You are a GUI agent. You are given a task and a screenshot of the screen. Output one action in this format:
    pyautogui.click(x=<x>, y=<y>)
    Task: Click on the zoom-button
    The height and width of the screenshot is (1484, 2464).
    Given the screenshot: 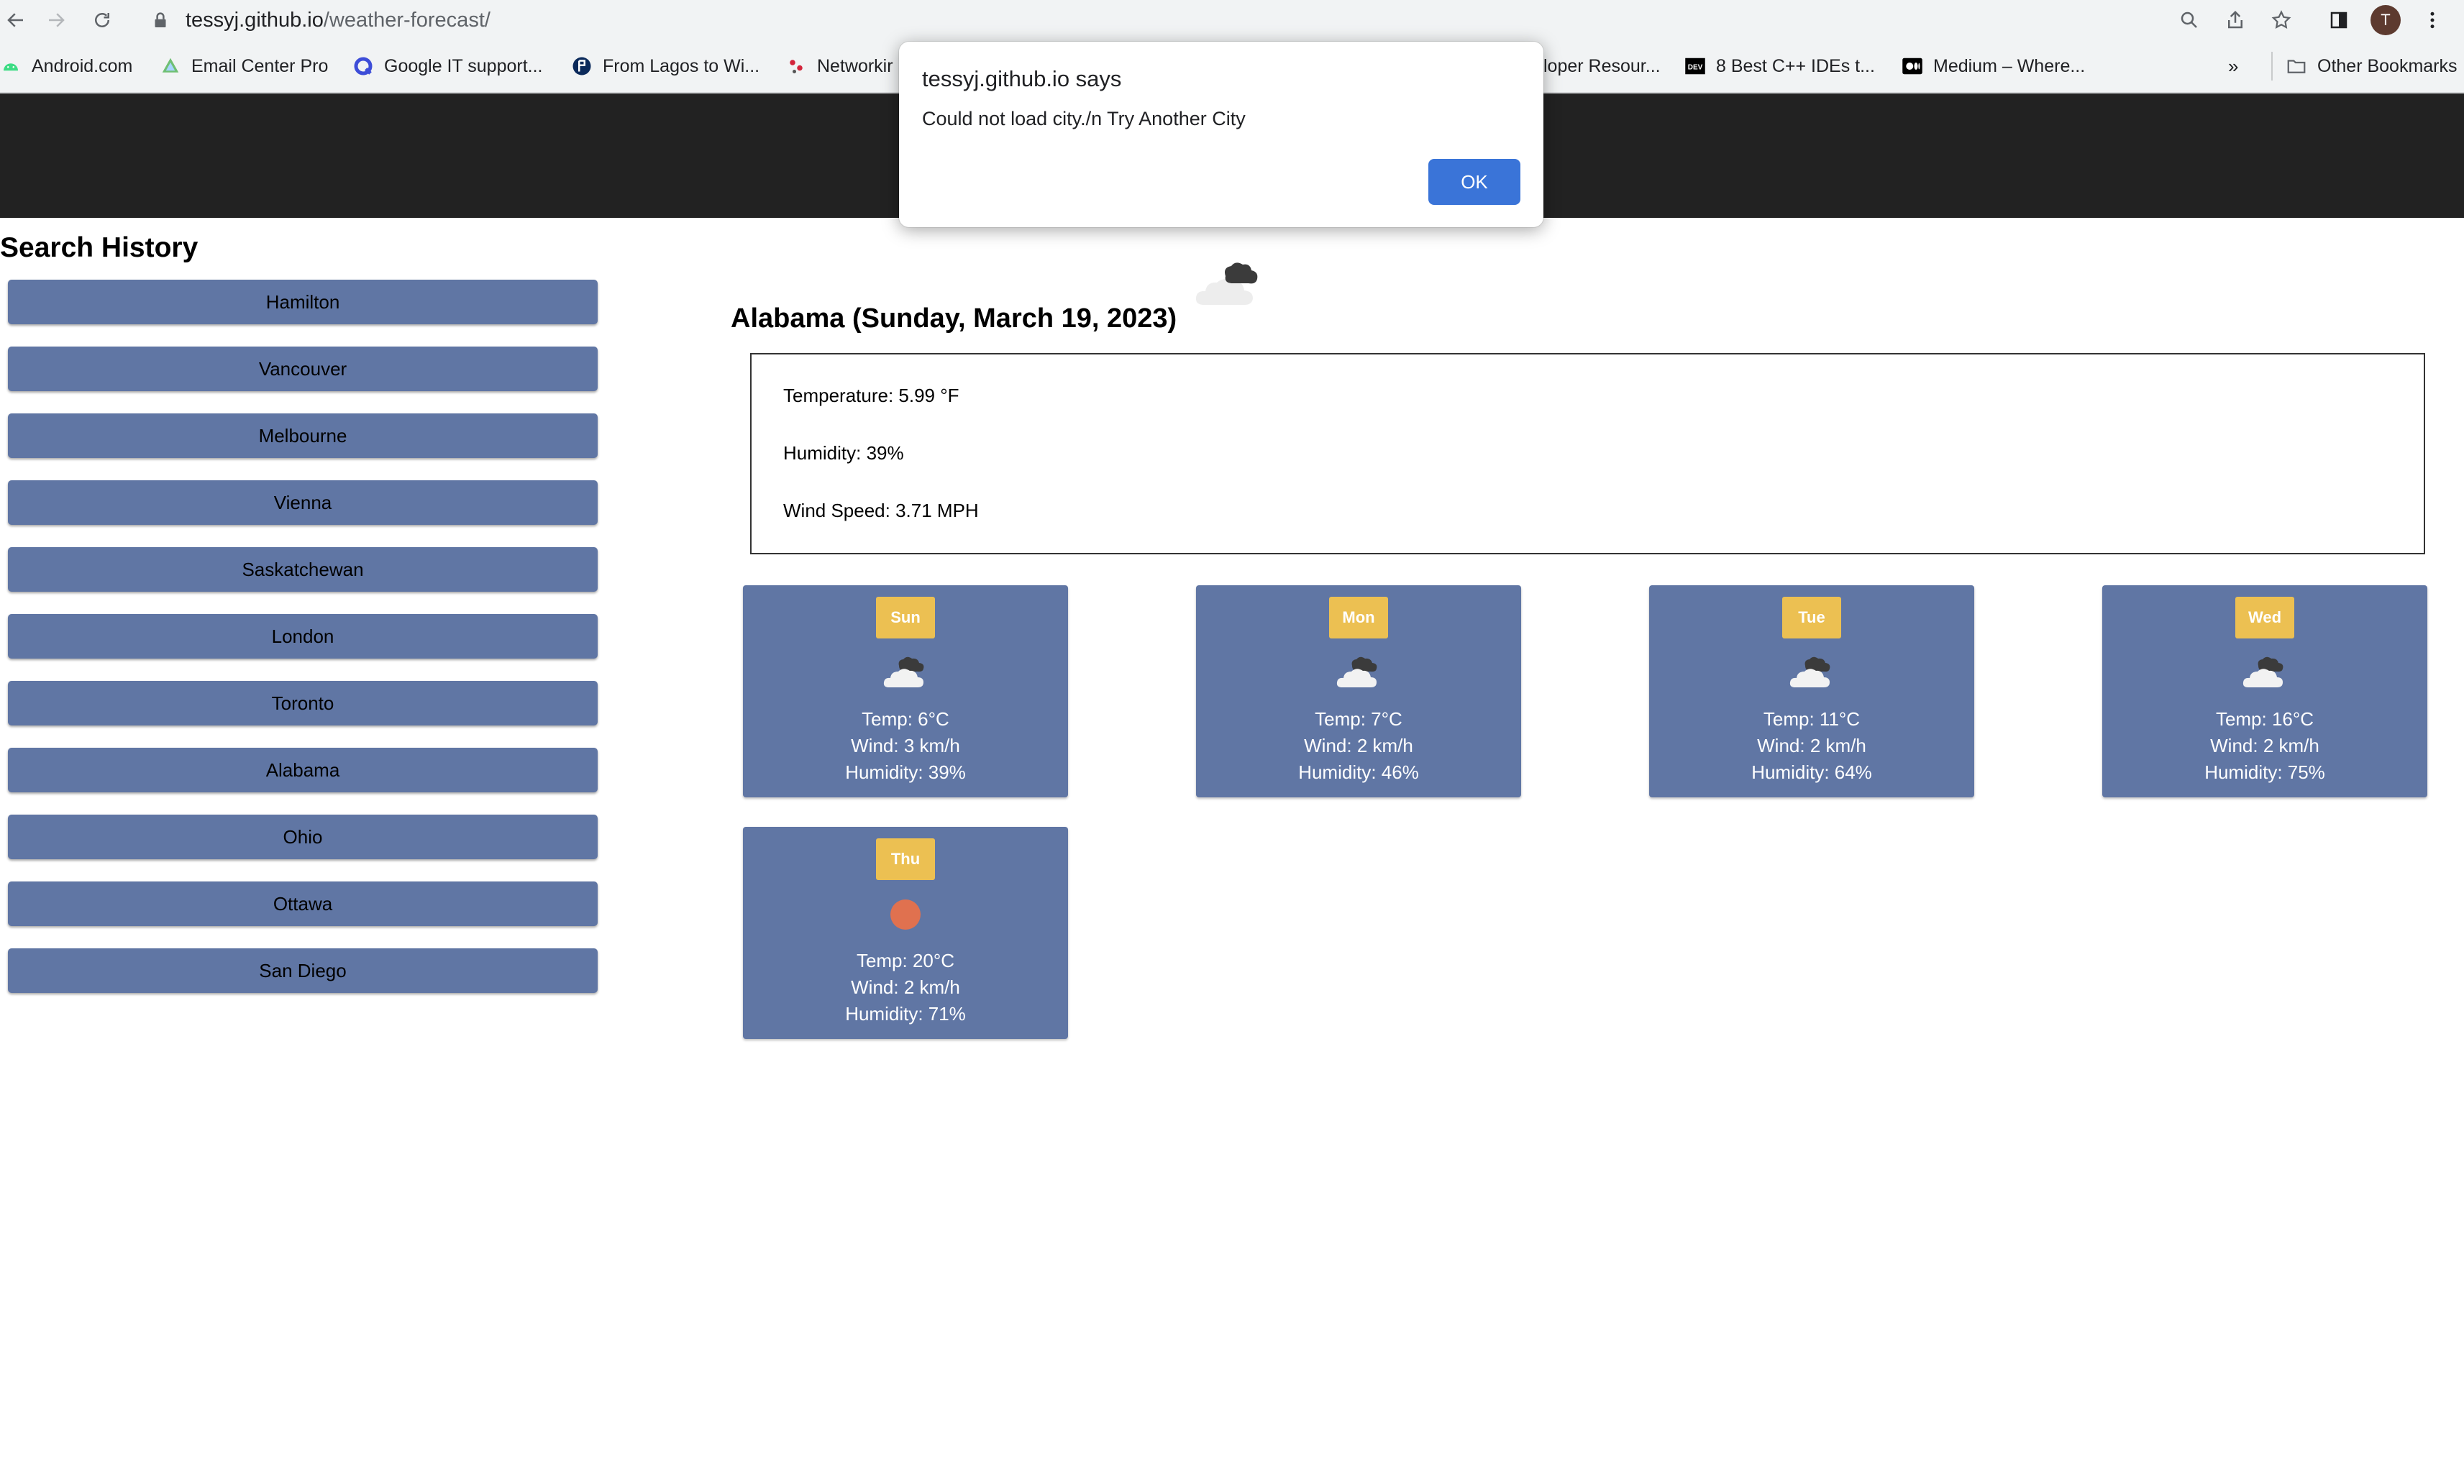 What is the action you would take?
    pyautogui.click(x=2189, y=20)
    